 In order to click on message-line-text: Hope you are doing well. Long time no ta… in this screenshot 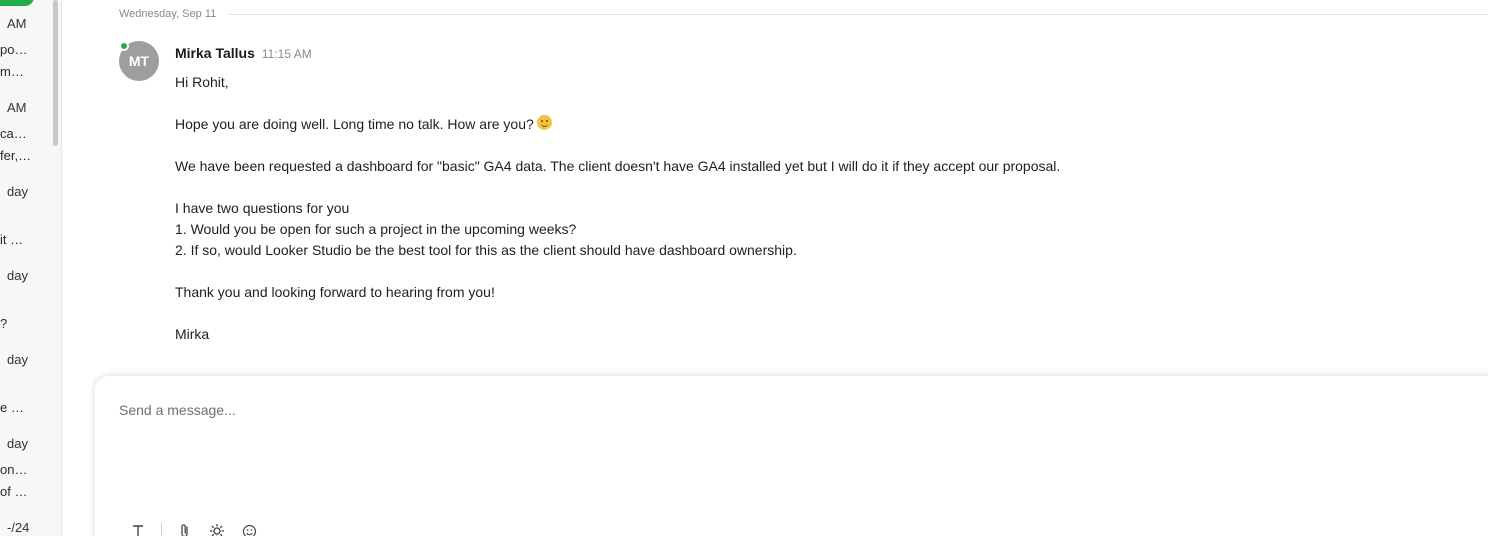, I will do `click(354, 124)`.